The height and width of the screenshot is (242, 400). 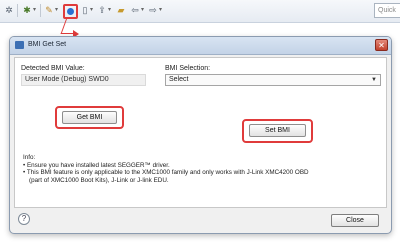 What do you see at coordinates (9, 10) in the screenshot?
I see `gear-icon: ✲` at bounding box center [9, 10].